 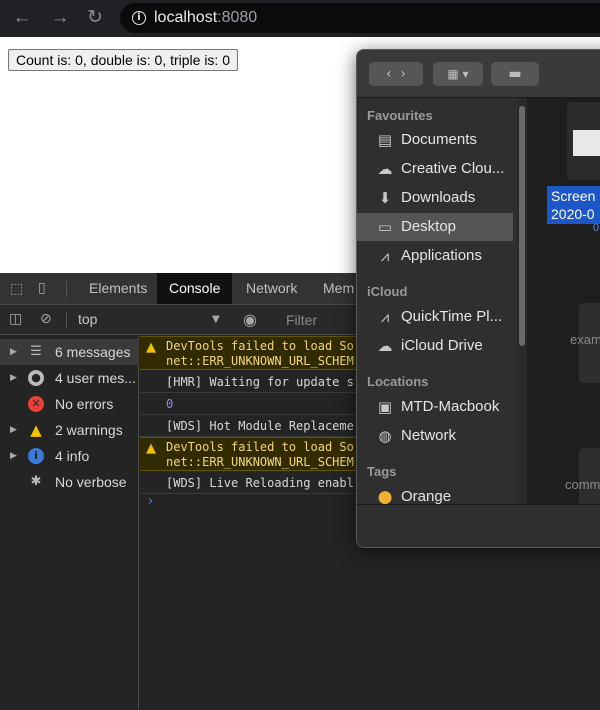 What do you see at coordinates (450, 406) in the screenshot?
I see `sidebar-item-label: MTD-Macbook` at bounding box center [450, 406].